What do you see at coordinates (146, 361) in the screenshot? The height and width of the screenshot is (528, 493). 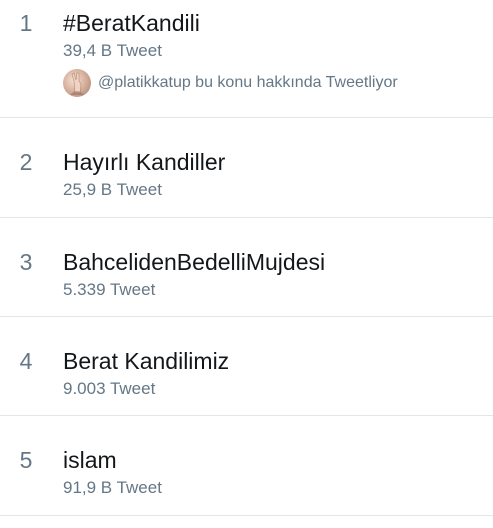 I see `trend-name: Berat Kandilimiz` at bounding box center [146, 361].